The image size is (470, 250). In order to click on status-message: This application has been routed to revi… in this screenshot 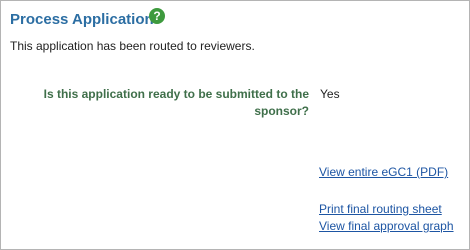, I will do `click(132, 46)`.